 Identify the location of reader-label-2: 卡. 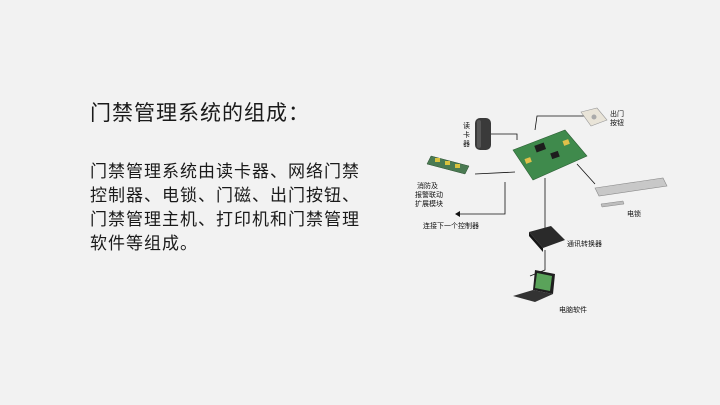
(466, 134).